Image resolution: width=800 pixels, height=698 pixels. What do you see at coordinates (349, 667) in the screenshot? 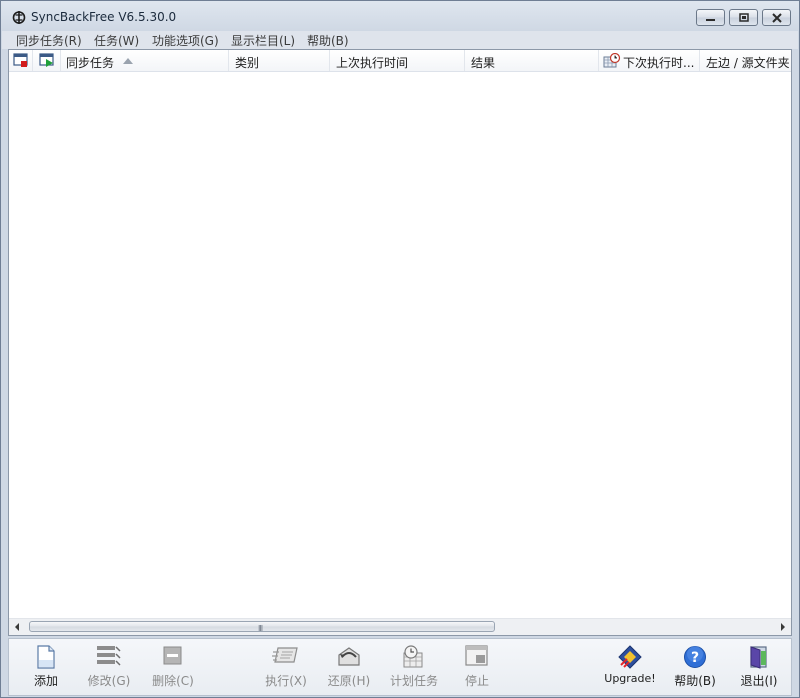
I see `restore-button: 还原(H)` at bounding box center [349, 667].